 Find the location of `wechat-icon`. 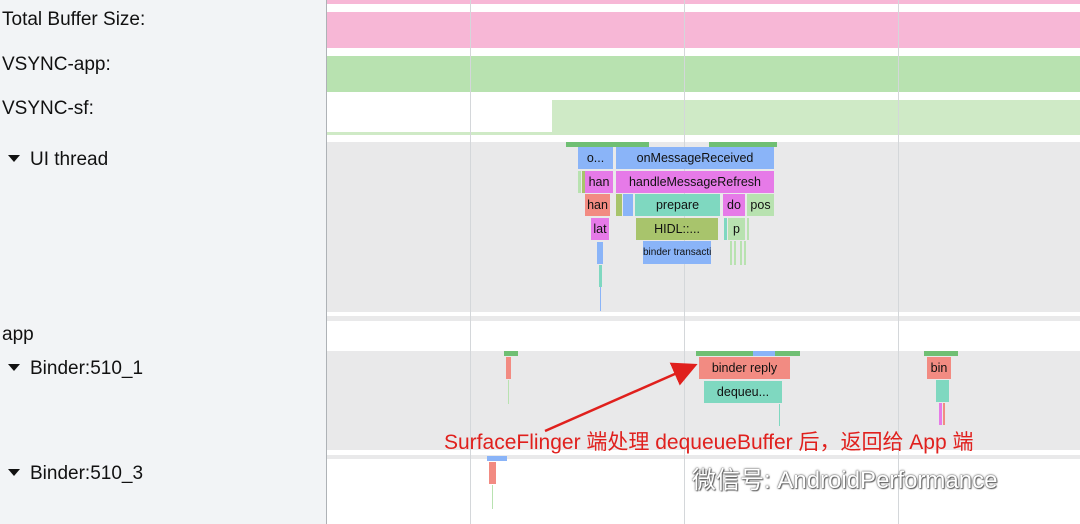

wechat-icon is located at coordinates (665, 476).